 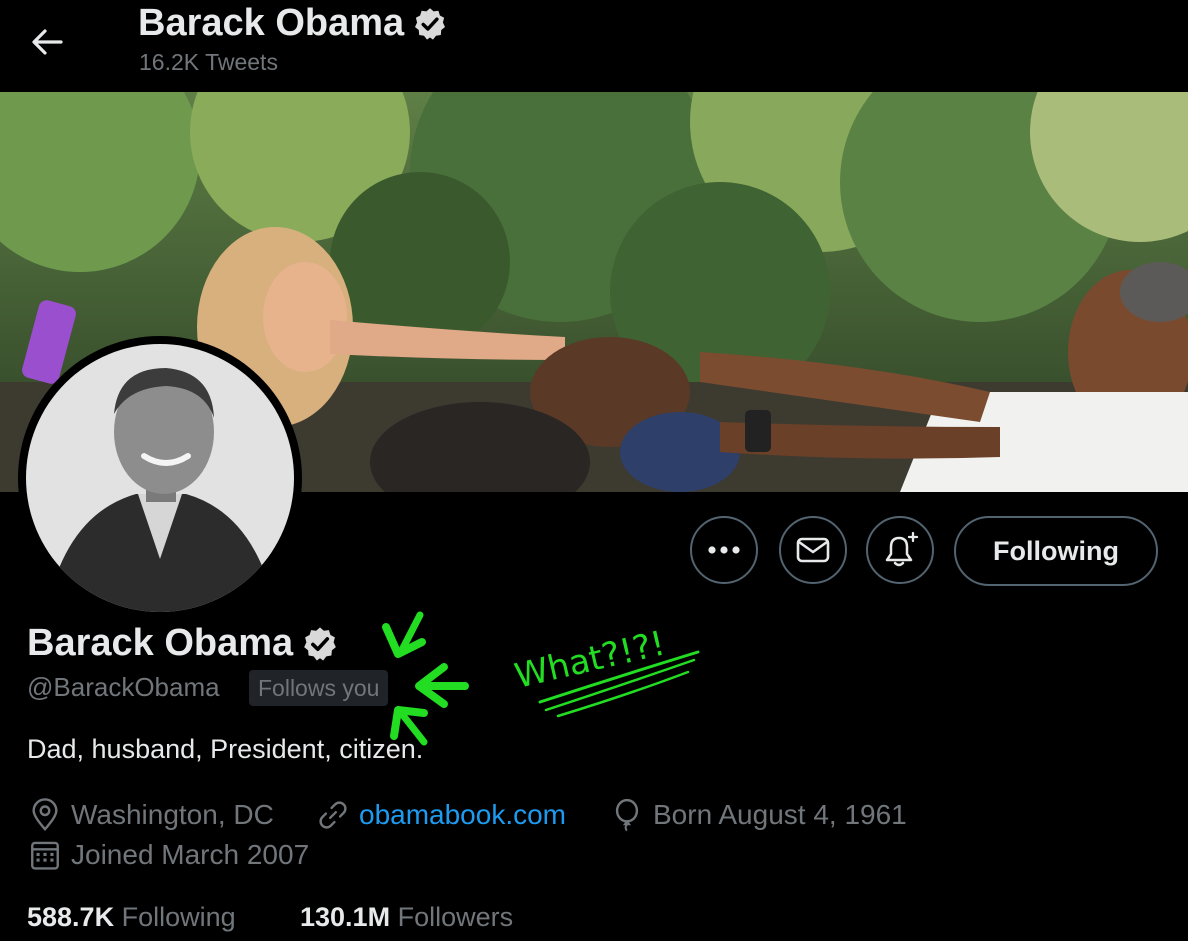 I want to click on avatar-image, so click(x=160, y=478).